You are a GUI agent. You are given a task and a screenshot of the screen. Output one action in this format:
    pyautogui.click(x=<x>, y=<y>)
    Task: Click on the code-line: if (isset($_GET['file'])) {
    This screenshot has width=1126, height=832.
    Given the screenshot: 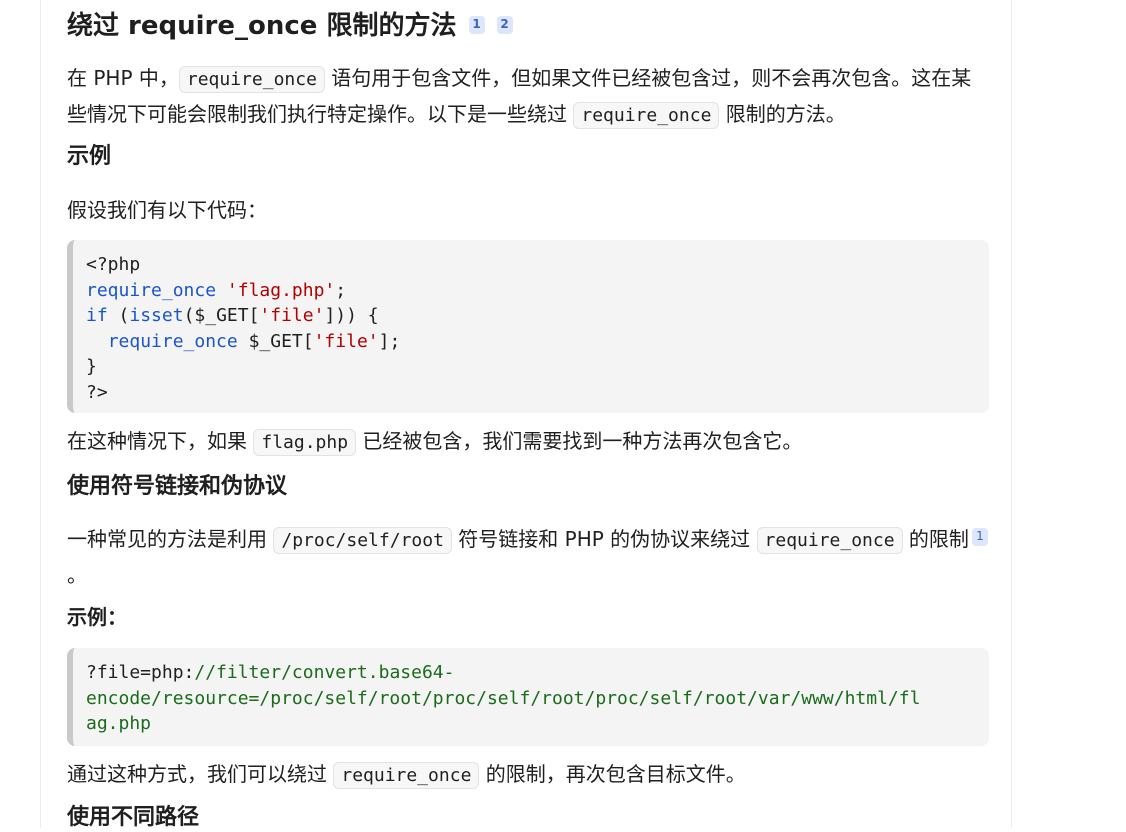 What is the action you would take?
    pyautogui.click(x=232, y=315)
    